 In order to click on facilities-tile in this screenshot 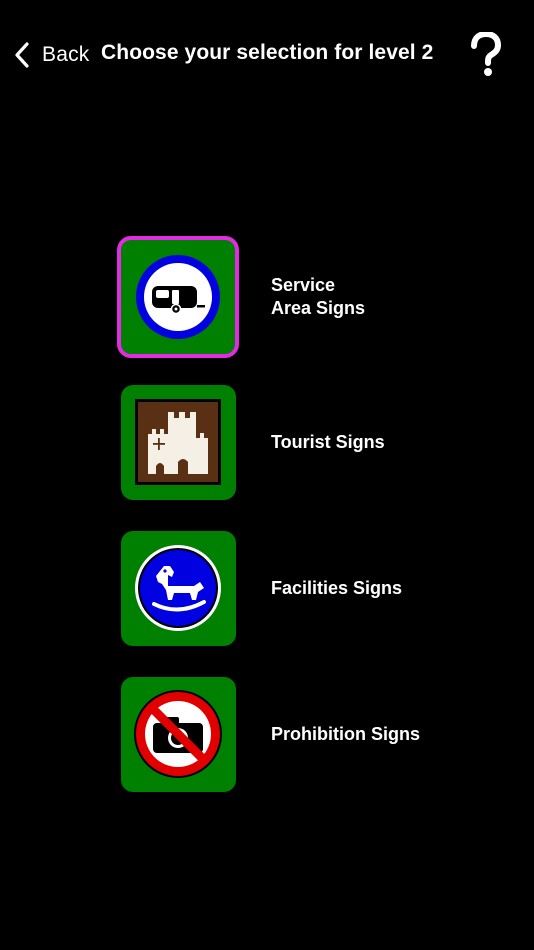, I will do `click(178, 588)`.